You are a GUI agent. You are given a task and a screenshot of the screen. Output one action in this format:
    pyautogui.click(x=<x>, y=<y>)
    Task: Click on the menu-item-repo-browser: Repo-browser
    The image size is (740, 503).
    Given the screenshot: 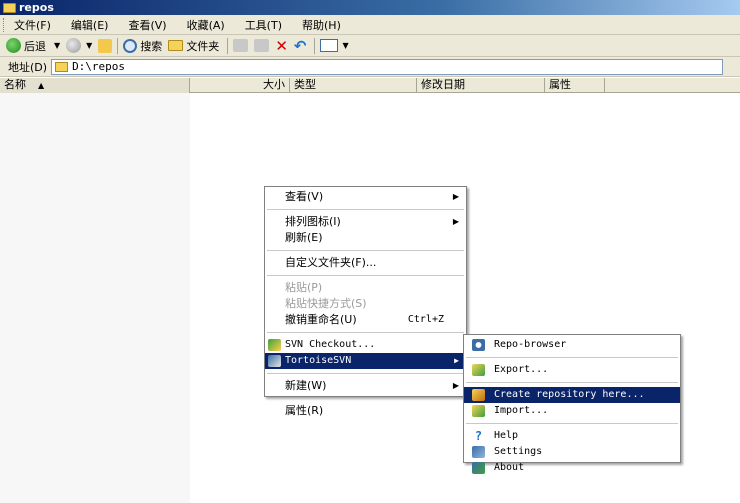 What is the action you would take?
    pyautogui.click(x=572, y=345)
    